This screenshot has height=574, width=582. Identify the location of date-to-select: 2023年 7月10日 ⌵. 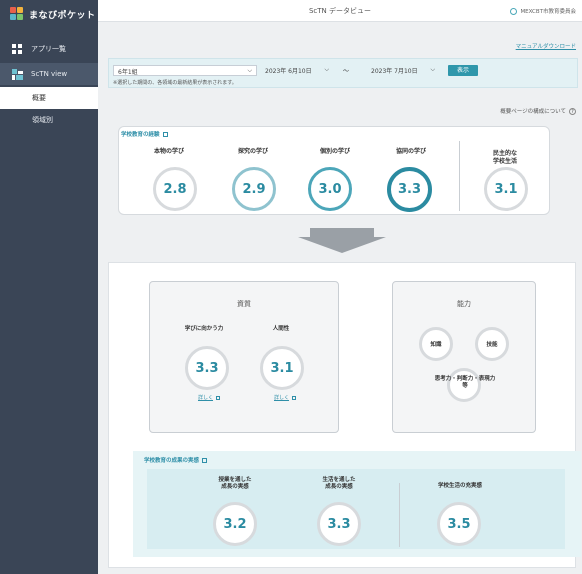
(403, 70).